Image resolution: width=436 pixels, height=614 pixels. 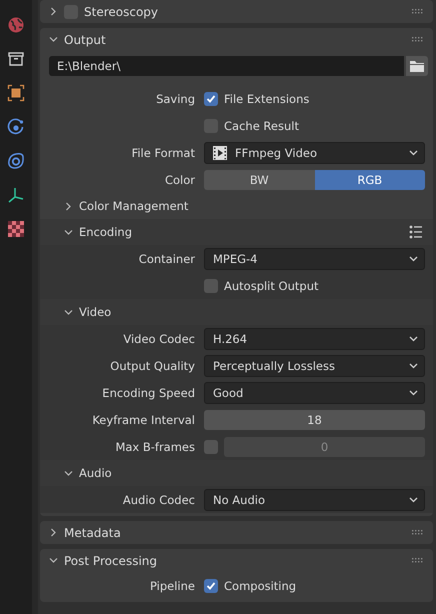 I want to click on field-label: Audio Codec, so click(x=158, y=499).